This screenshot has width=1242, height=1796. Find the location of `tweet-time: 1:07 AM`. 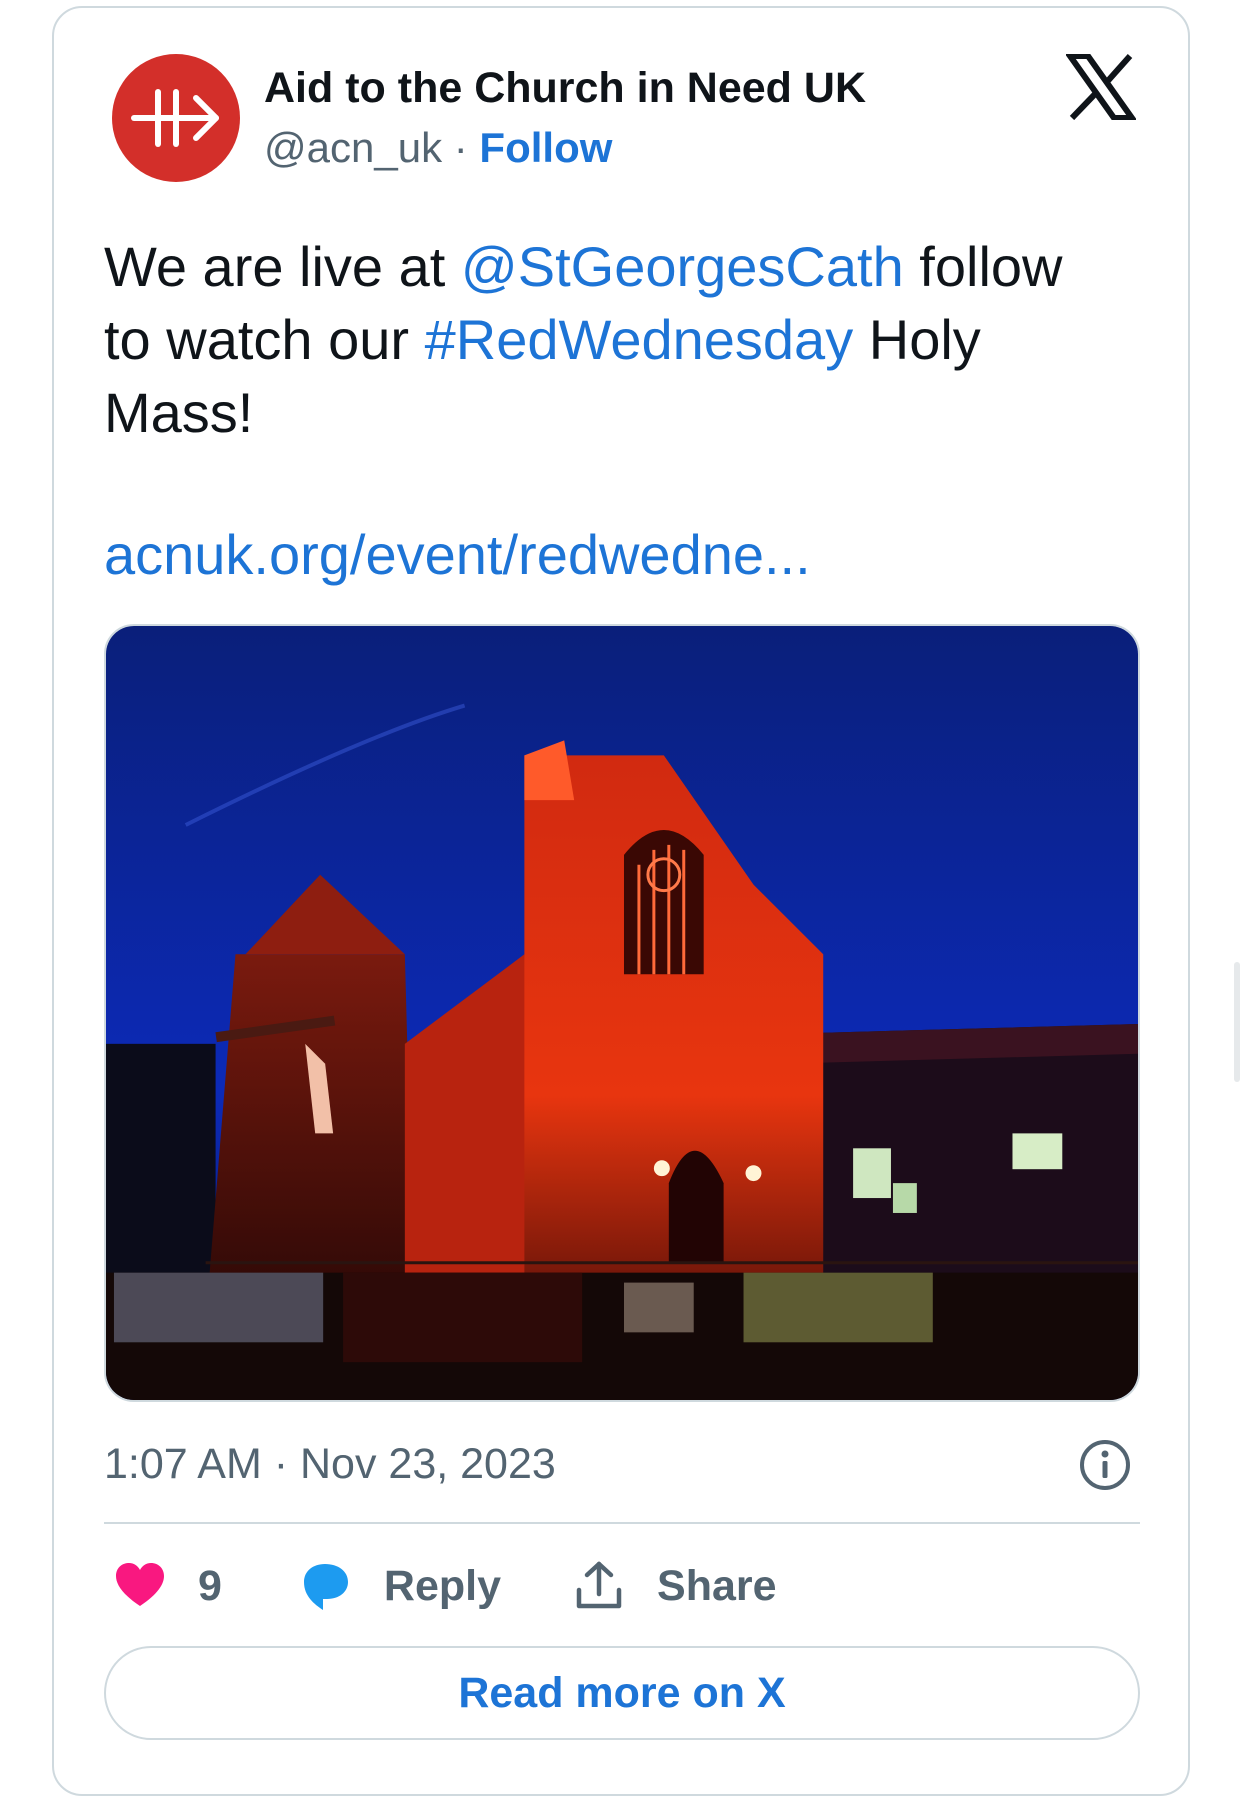

tweet-time: 1:07 AM is located at coordinates (183, 1464).